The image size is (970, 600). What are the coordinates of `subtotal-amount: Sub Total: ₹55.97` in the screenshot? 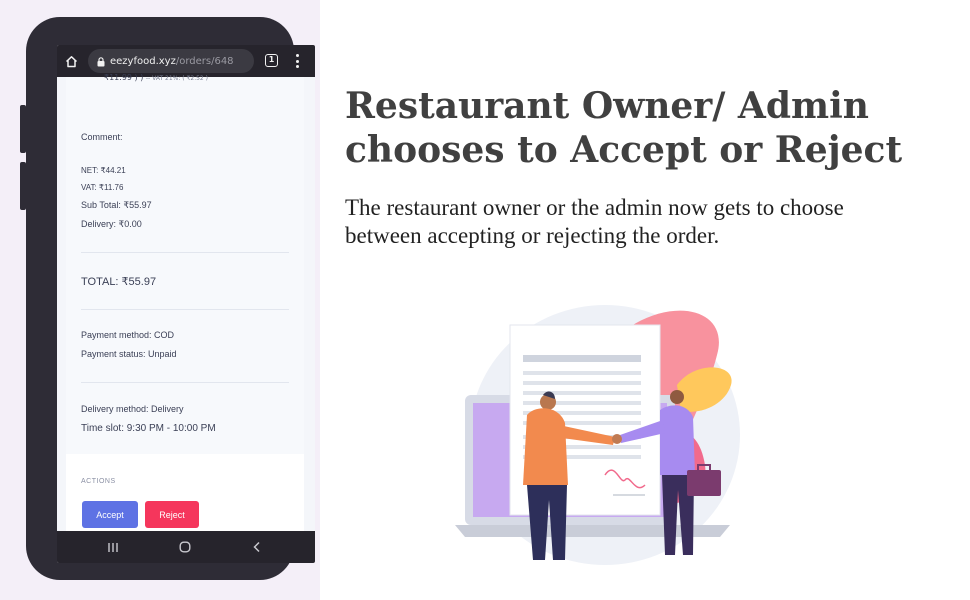 It's located at (116, 205).